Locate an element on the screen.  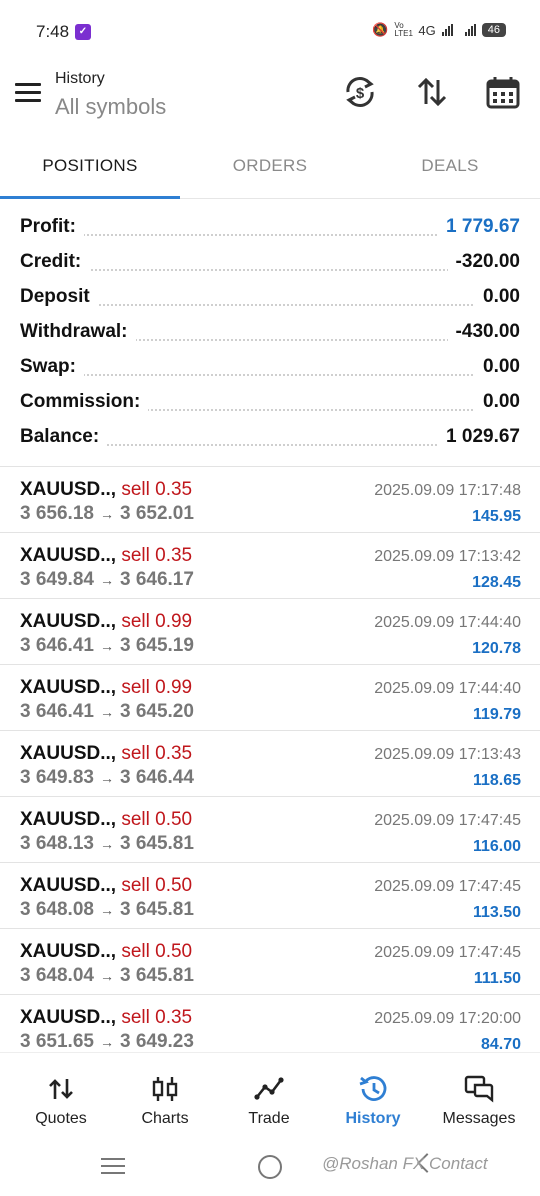
summary-row-credit: Credit: -320.00 is located at coordinates (270, 262).